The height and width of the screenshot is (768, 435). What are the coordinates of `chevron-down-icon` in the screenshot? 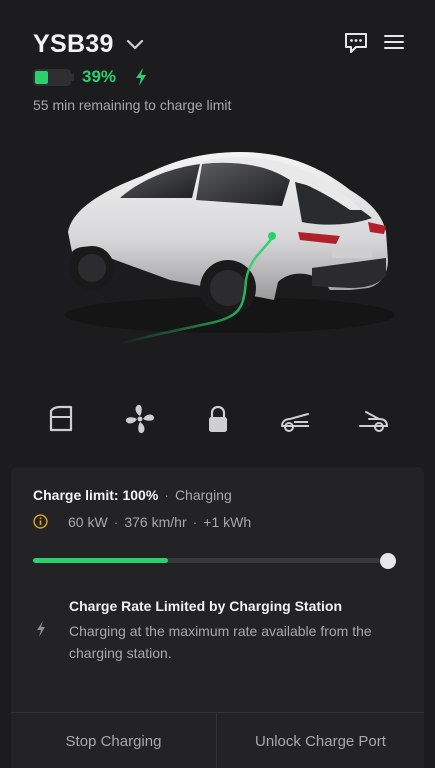 It's located at (135, 44).